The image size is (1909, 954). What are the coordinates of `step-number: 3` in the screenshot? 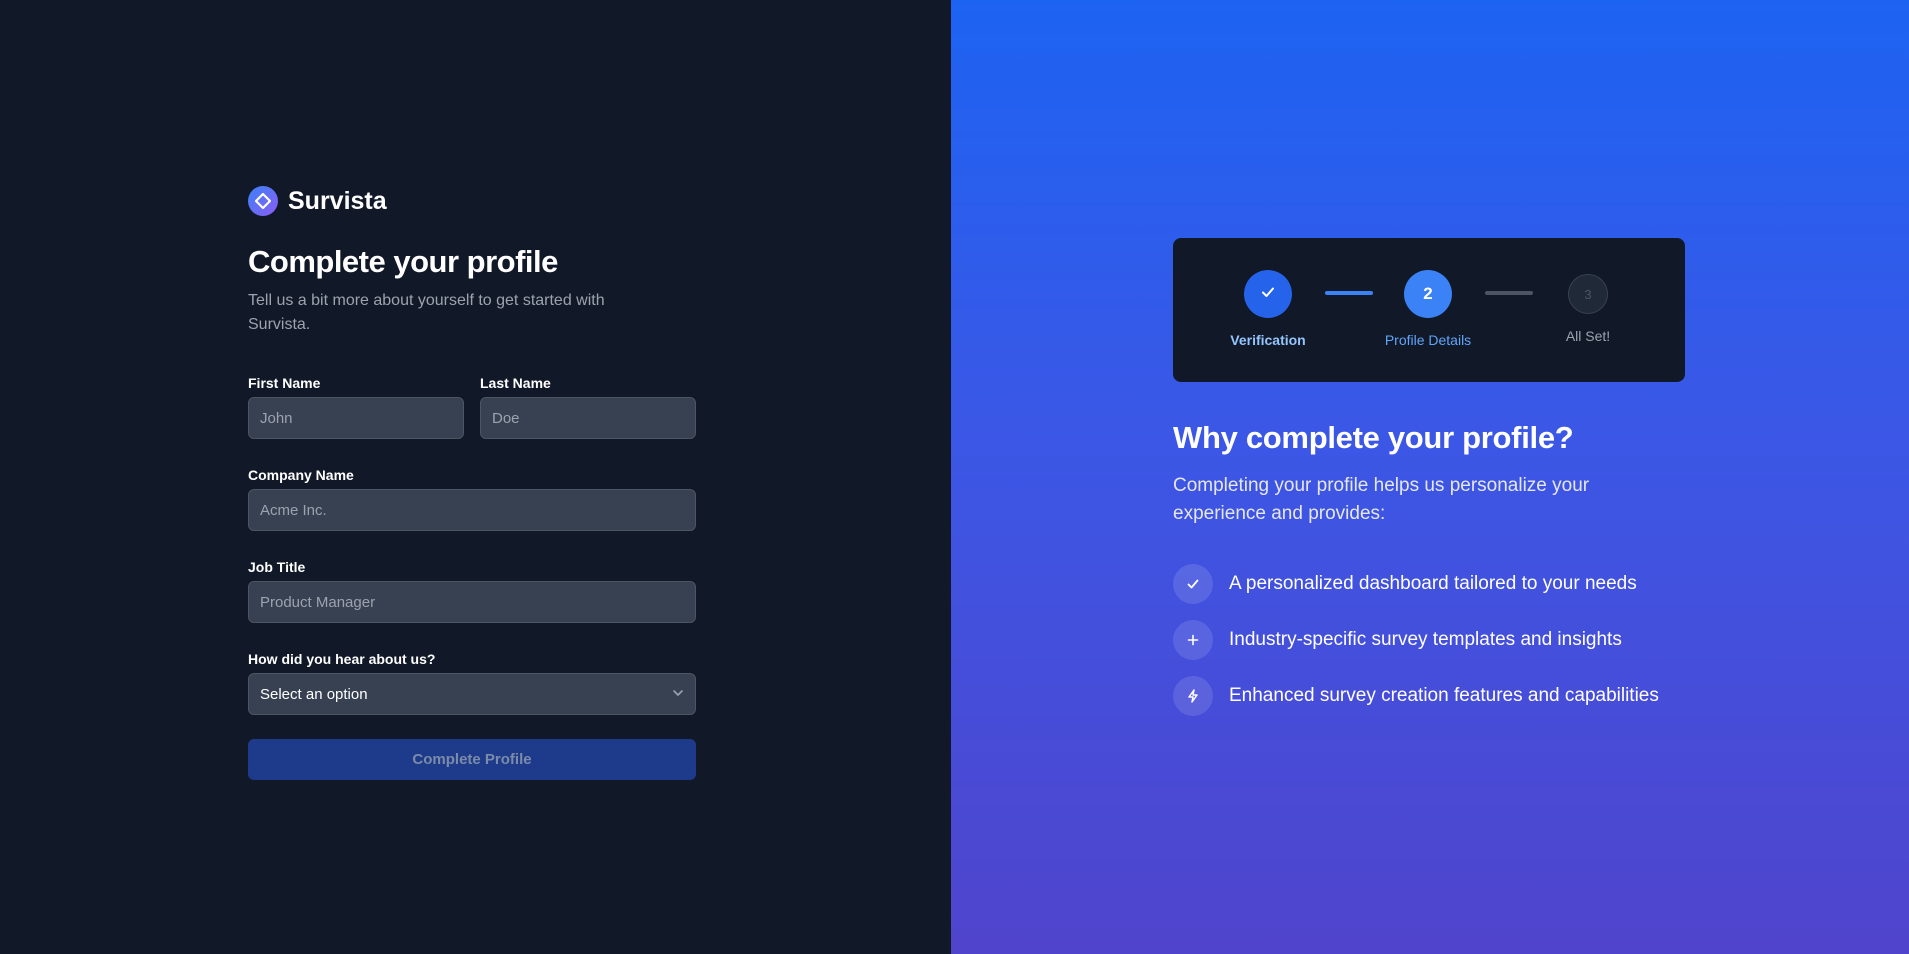 It's located at (1588, 294).